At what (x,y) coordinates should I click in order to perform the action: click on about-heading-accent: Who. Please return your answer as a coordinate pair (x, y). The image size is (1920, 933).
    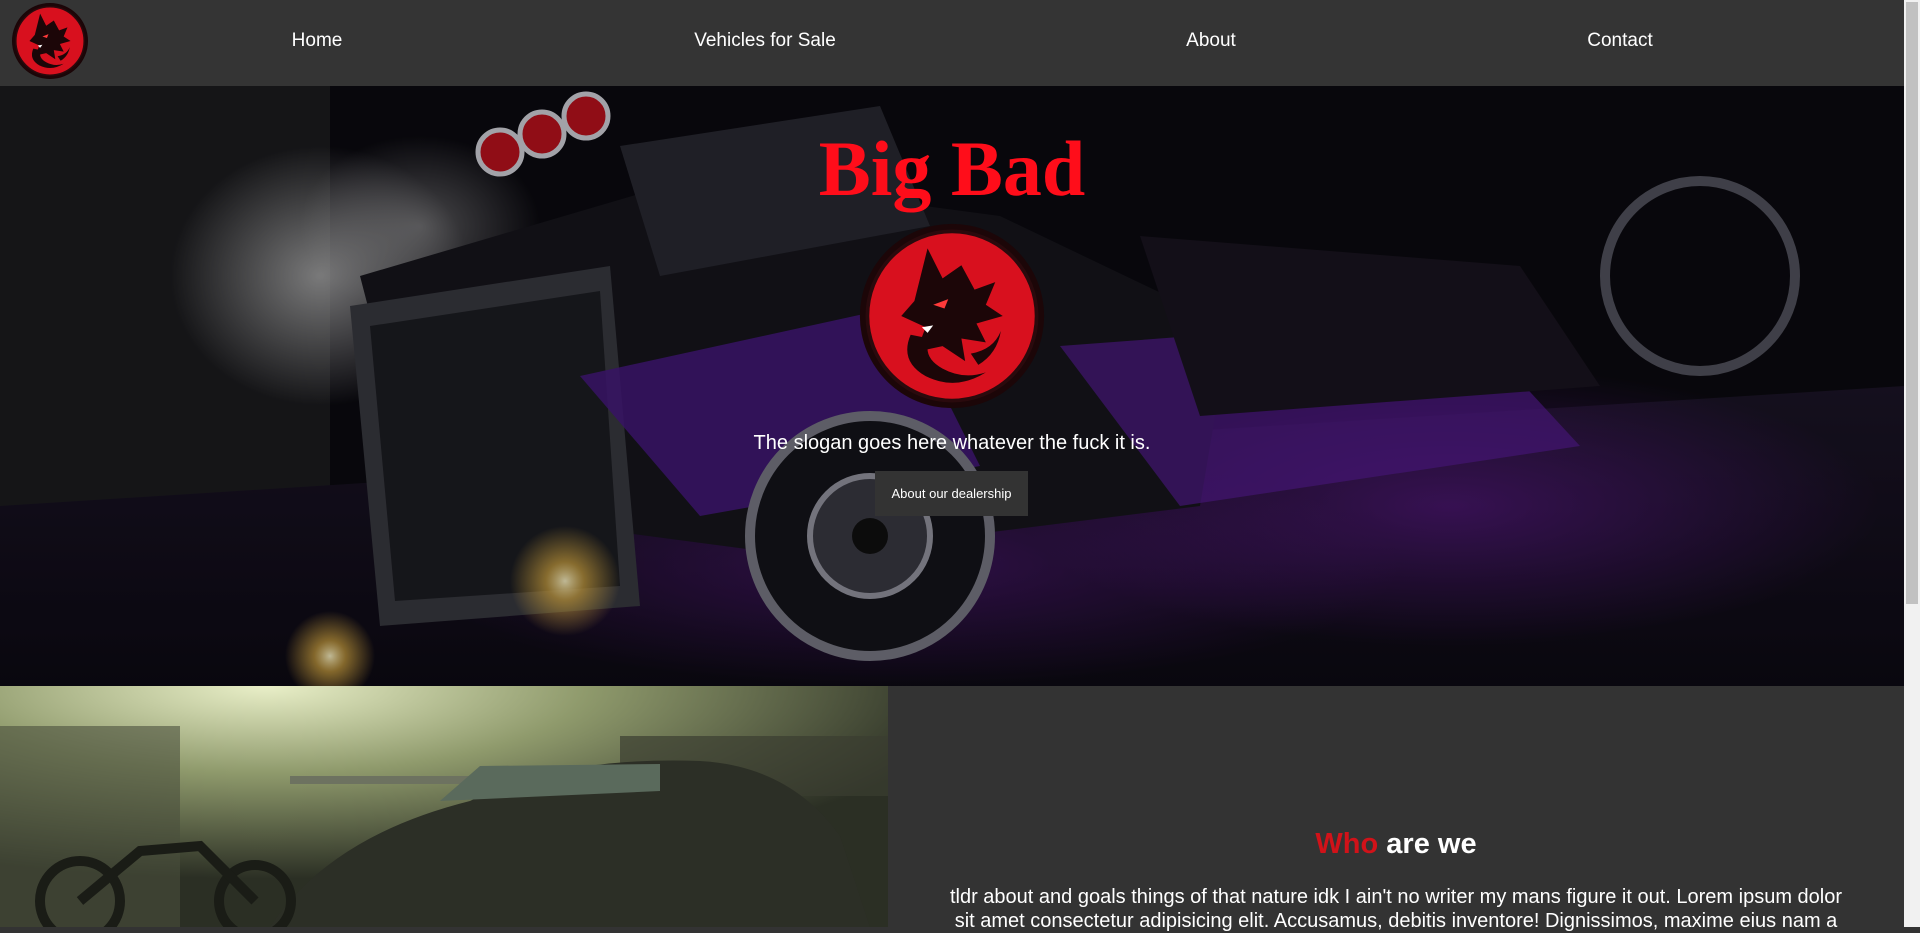
    Looking at the image, I should click on (1347, 844).